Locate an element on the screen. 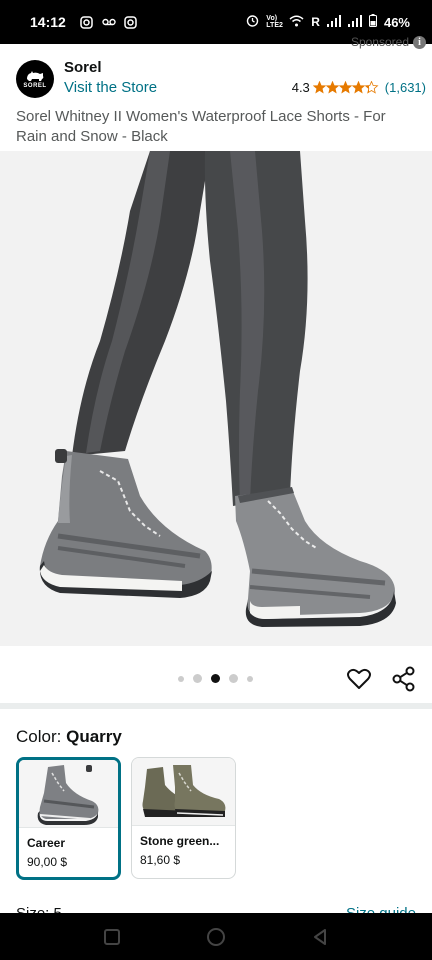  swatch-price: 81,60 $ is located at coordinates (160, 860).